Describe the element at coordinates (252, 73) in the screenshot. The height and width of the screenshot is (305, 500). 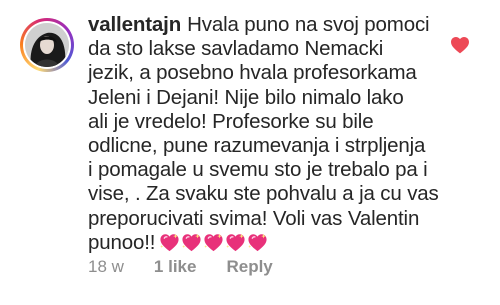
I see `comment-line-3: jezik, a posebno hvala profesorkama` at that location.